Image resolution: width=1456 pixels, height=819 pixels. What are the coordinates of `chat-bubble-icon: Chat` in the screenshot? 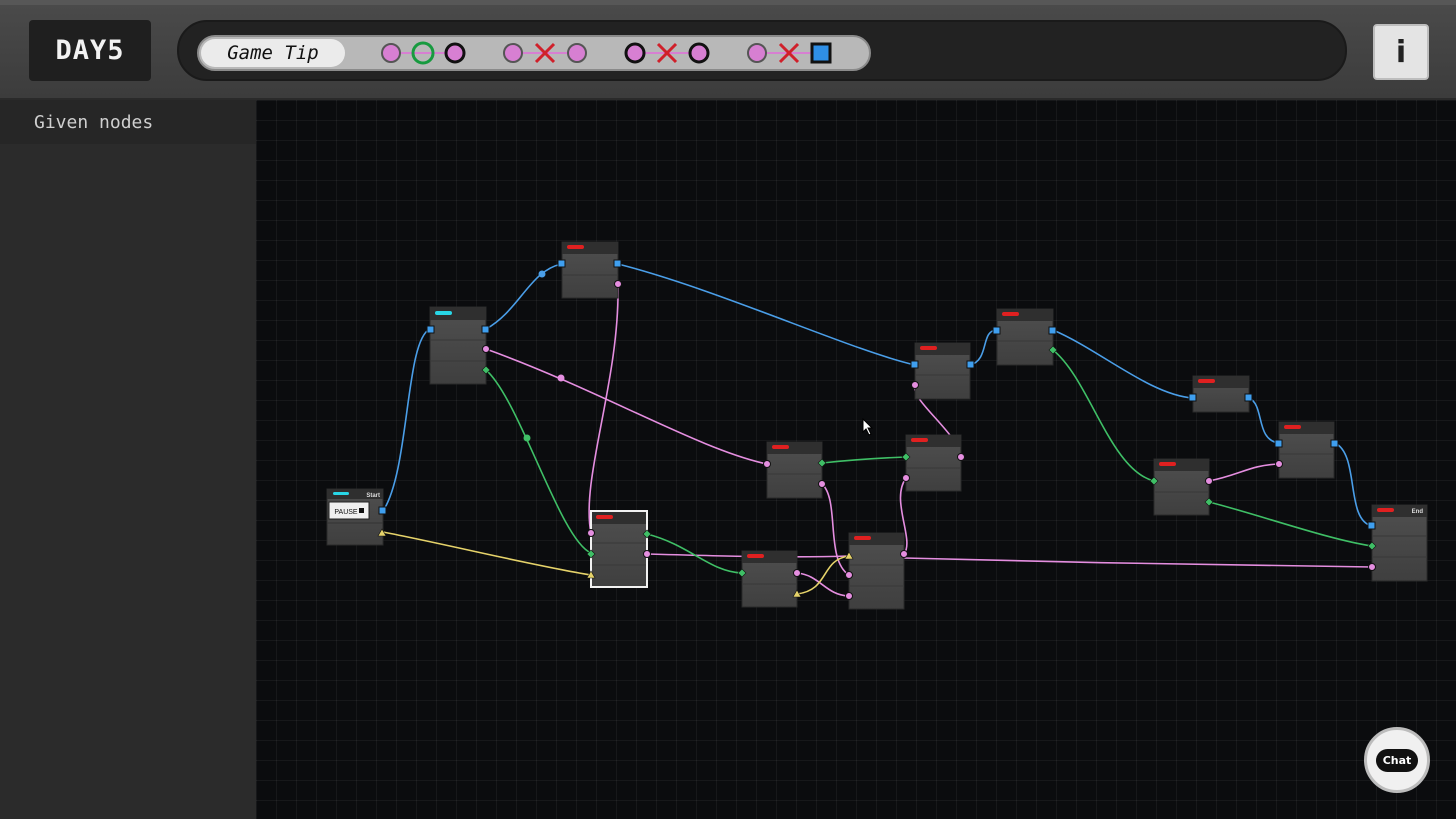 It's located at (1397, 760).